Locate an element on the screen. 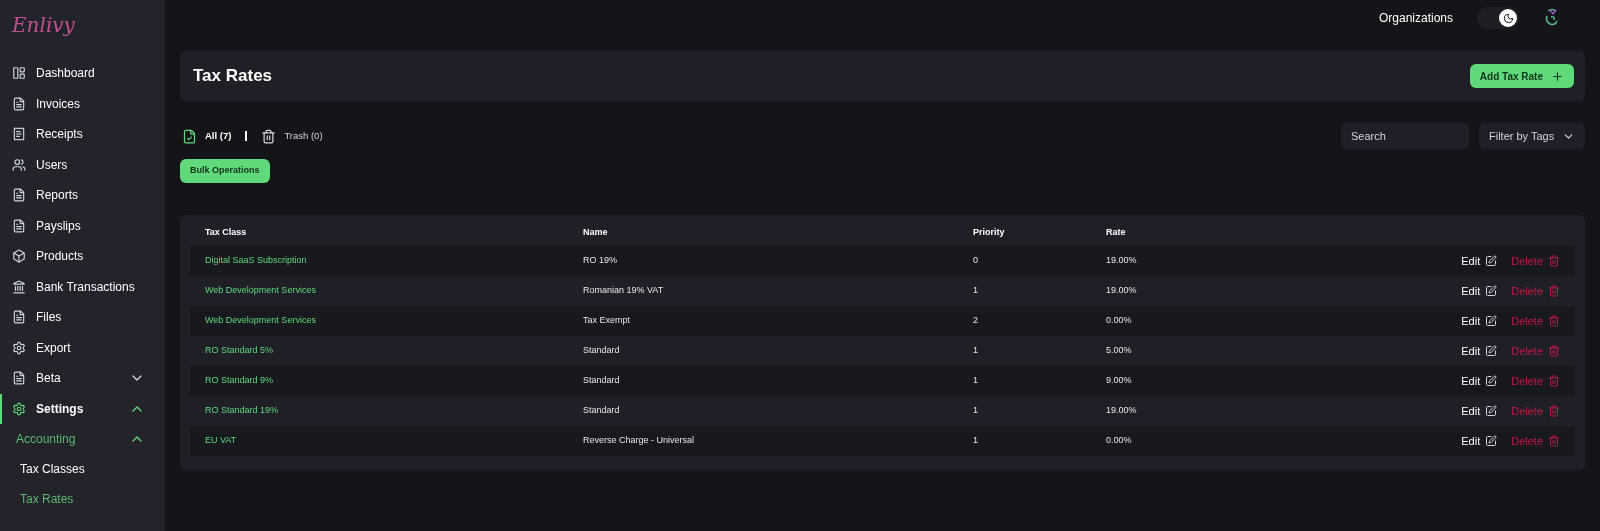  sidebar-item: Tax Classes is located at coordinates (52, 469).